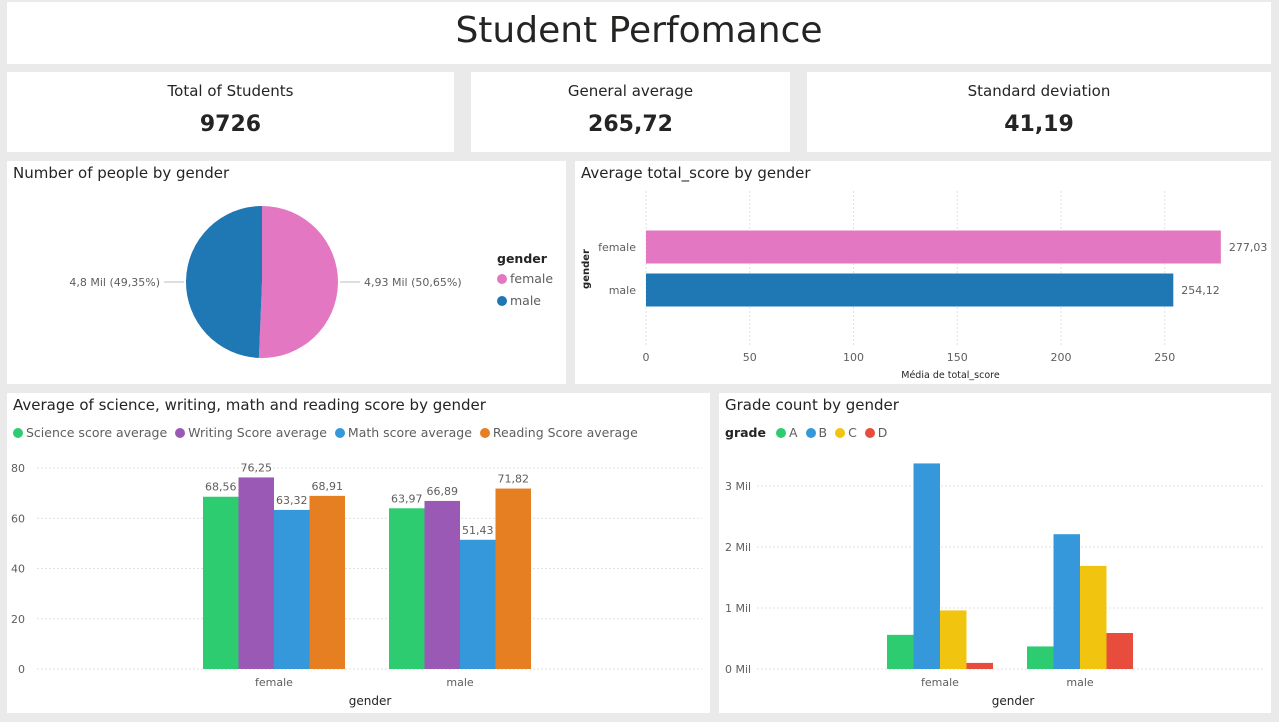 The width and height of the screenshot is (1279, 722). I want to click on y-tick-label: 0 Mil, so click(738, 669).